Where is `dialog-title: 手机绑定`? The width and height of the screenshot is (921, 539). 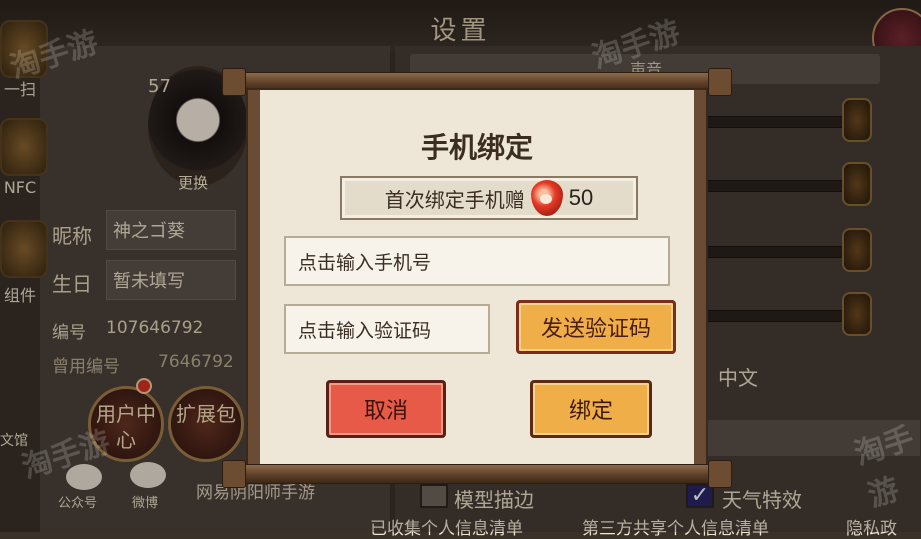 dialog-title: 手机绑定 is located at coordinates (476, 147).